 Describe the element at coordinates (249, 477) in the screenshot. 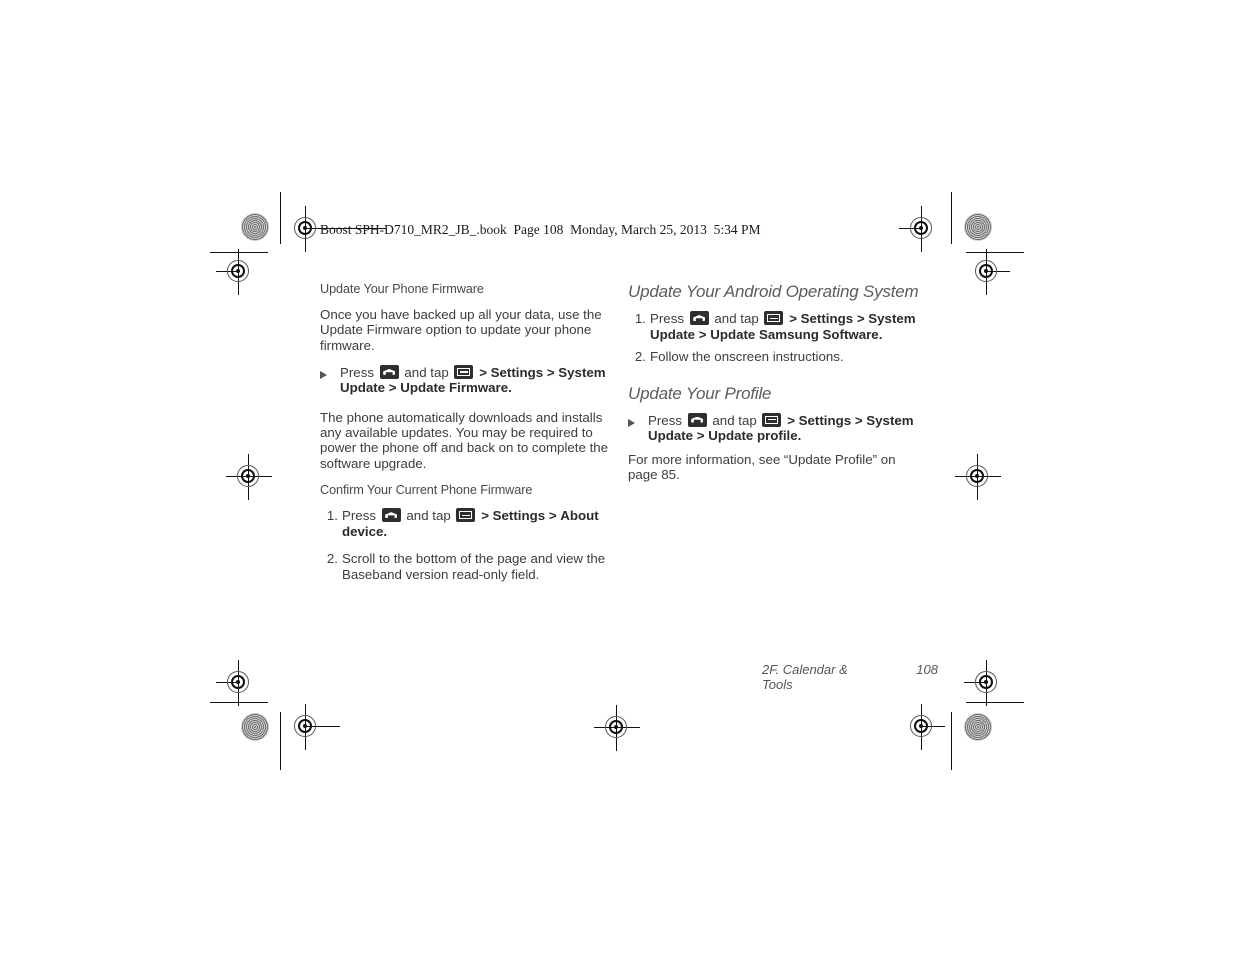

I see `registration-mark-left-middle` at that location.